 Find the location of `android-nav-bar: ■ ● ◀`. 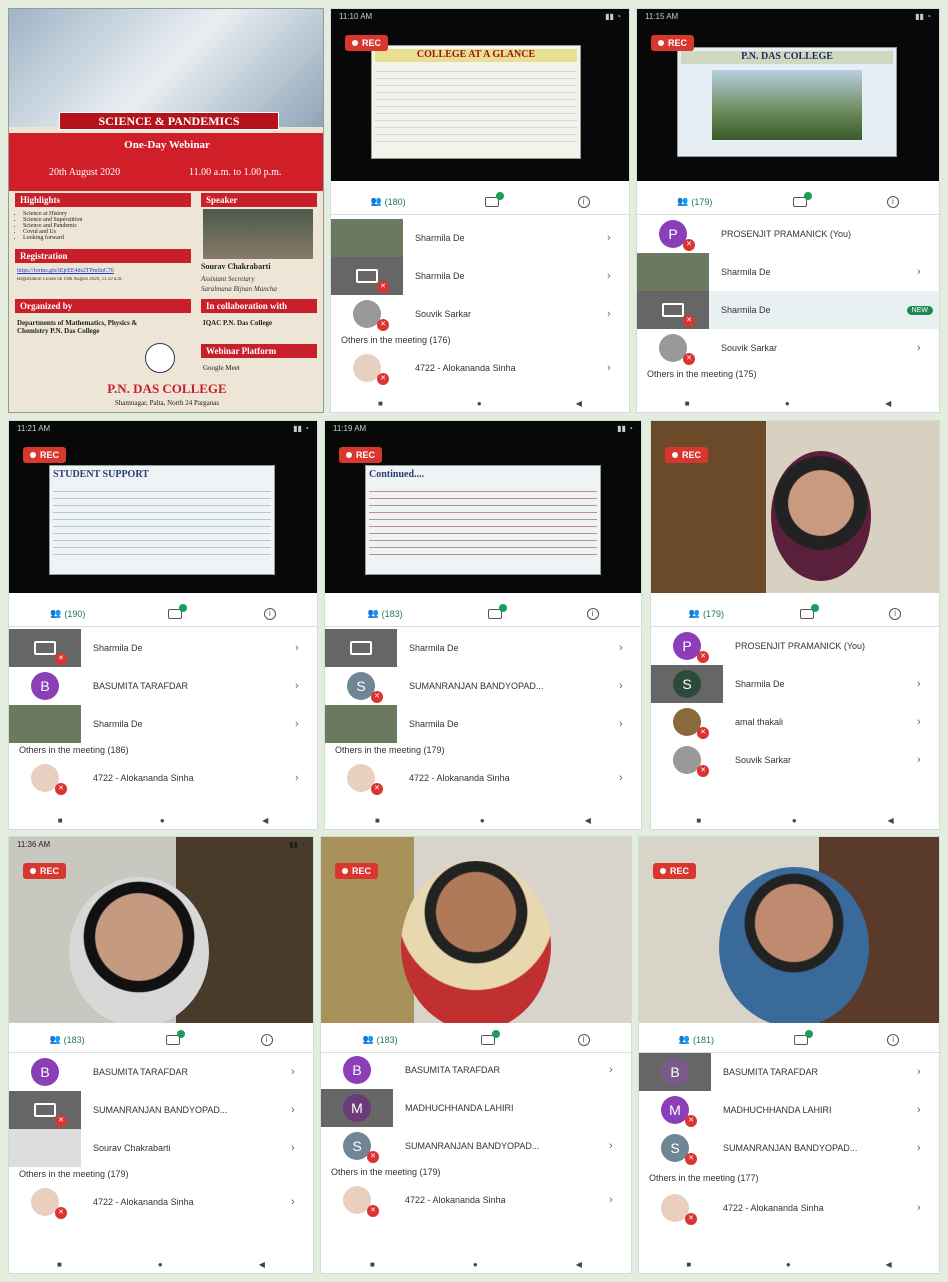

android-nav-bar: ■ ● ◀ is located at coordinates (161, 1264).